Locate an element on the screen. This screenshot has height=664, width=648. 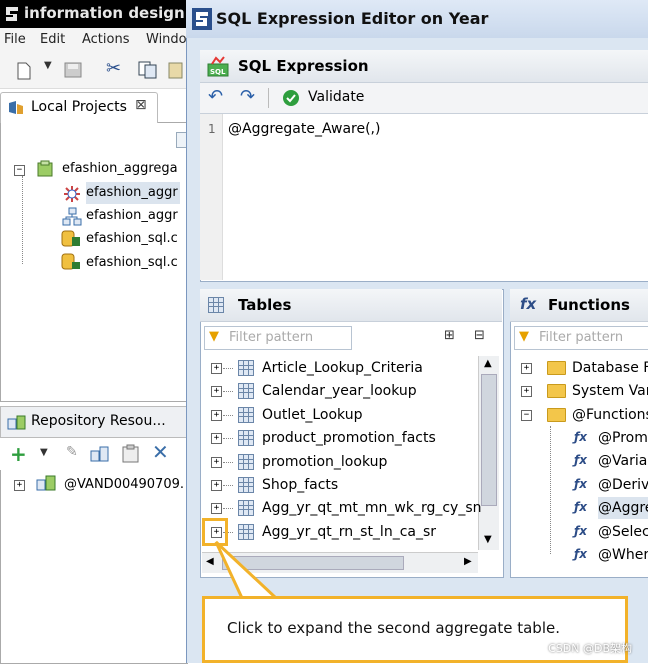
callout-pointer is located at coordinates (247, 570).